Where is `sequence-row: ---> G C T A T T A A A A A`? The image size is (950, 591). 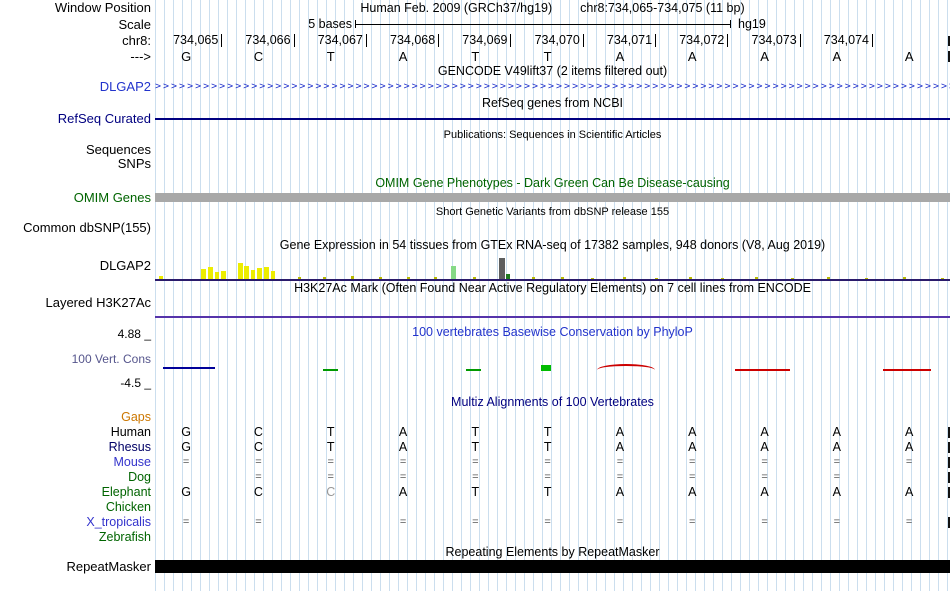 sequence-row: ---> G C T A T T A A A A A is located at coordinates (475, 56).